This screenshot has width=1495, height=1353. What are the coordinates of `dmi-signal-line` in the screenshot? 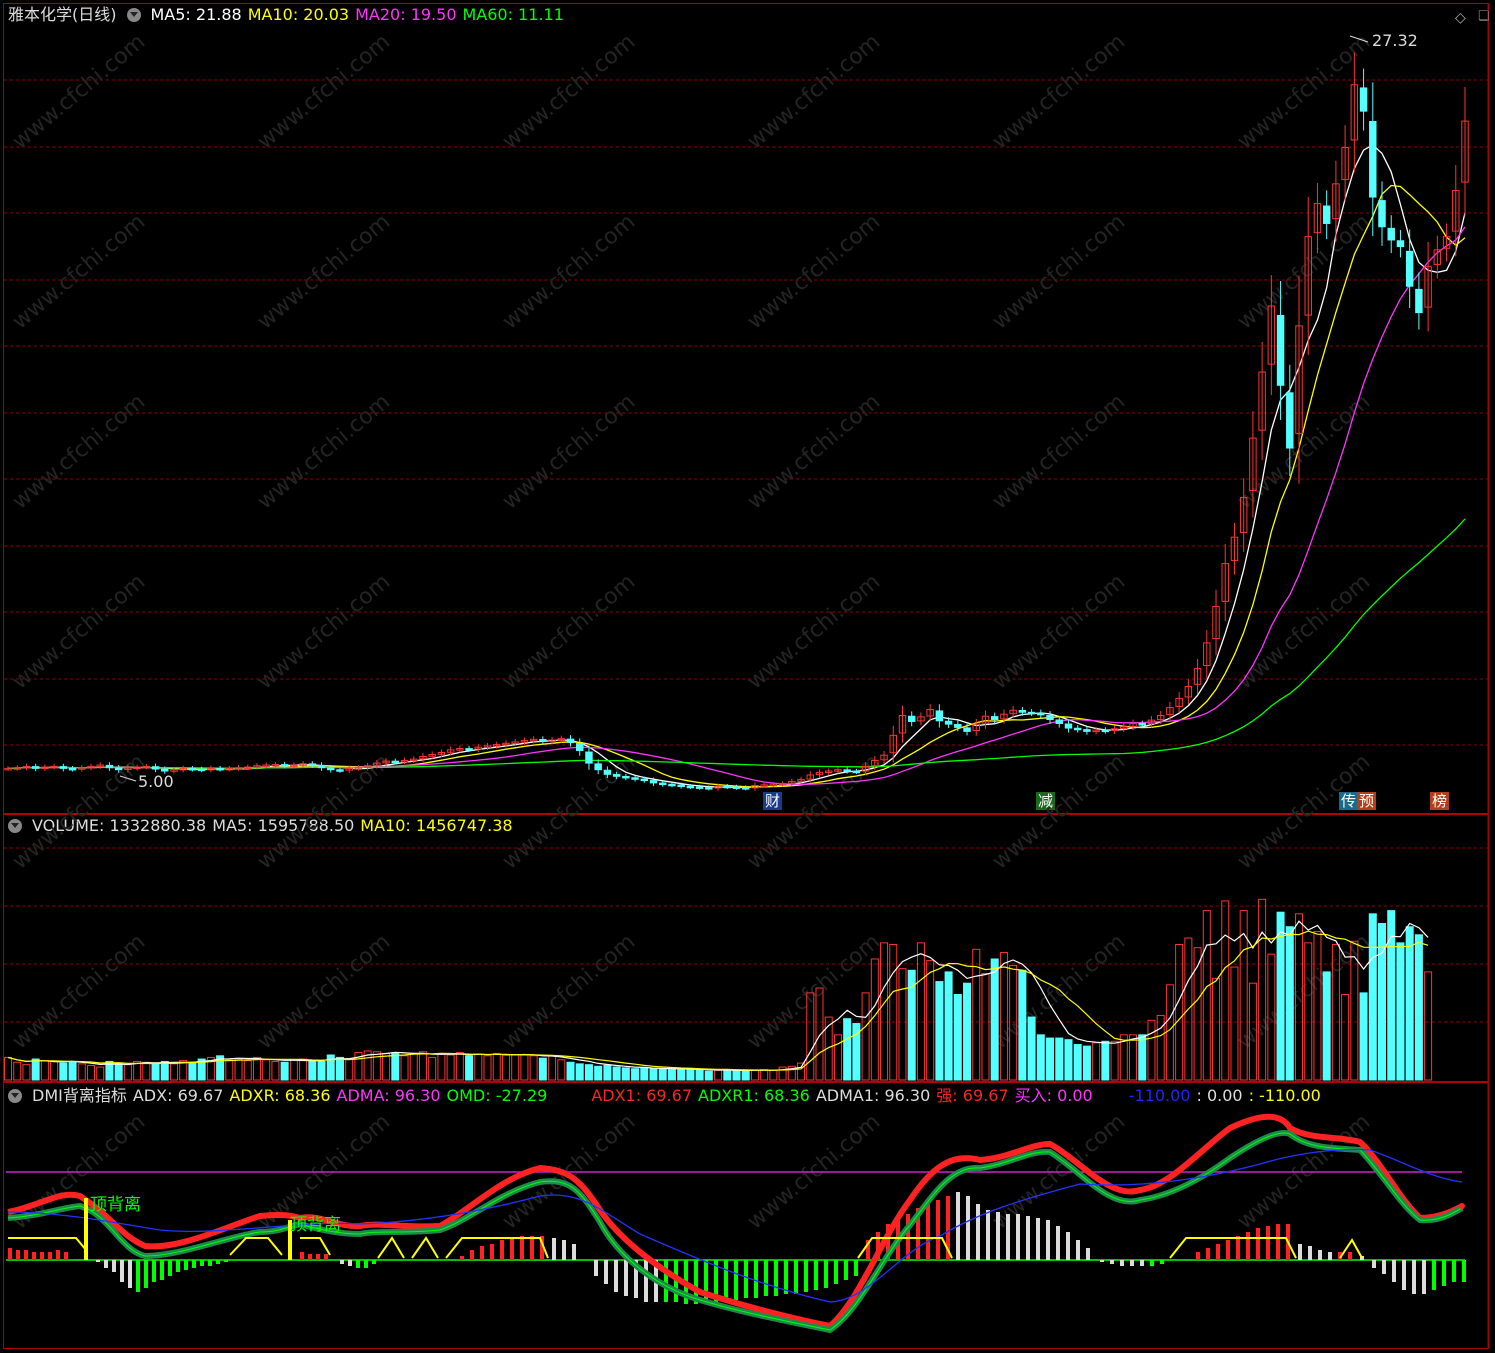 It's located at (685, 1230).